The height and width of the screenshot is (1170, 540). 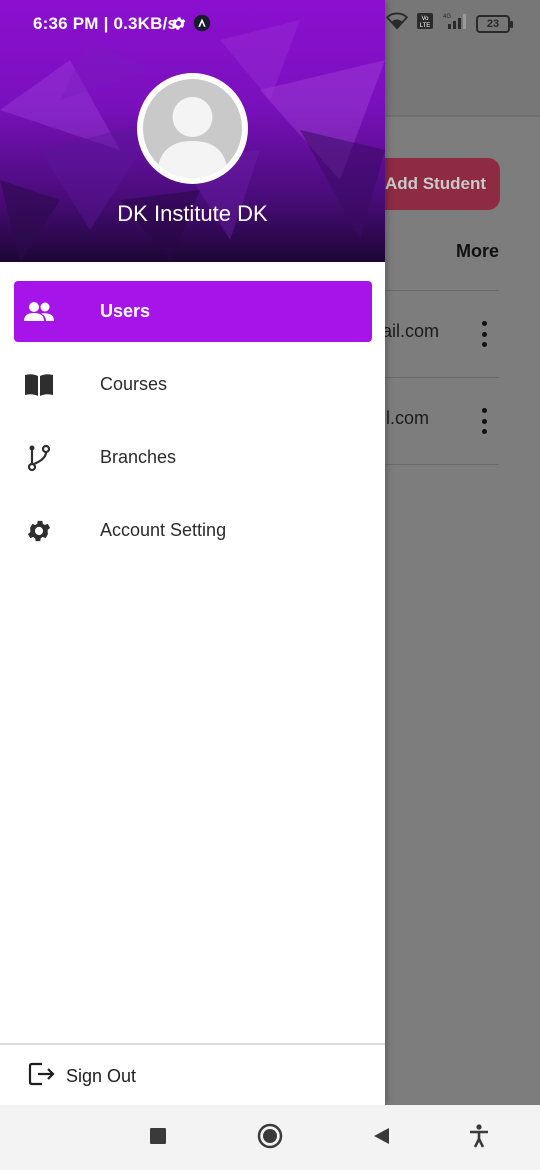 I want to click on accessibility-icon, so click(x=479, y=1138).